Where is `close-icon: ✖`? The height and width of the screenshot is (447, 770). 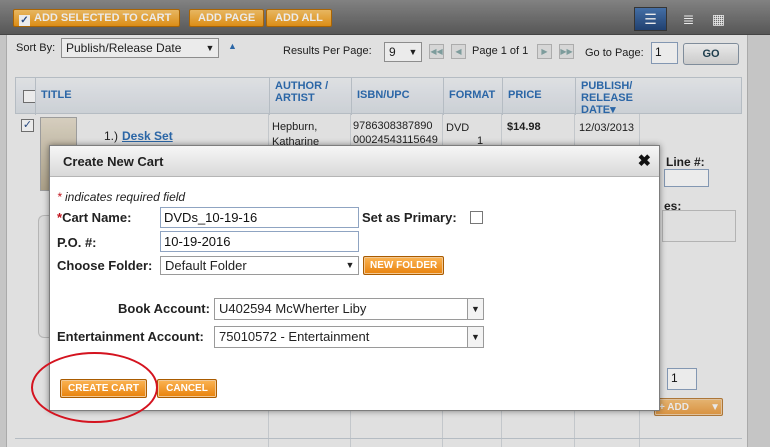
close-icon: ✖ is located at coordinates (644, 161).